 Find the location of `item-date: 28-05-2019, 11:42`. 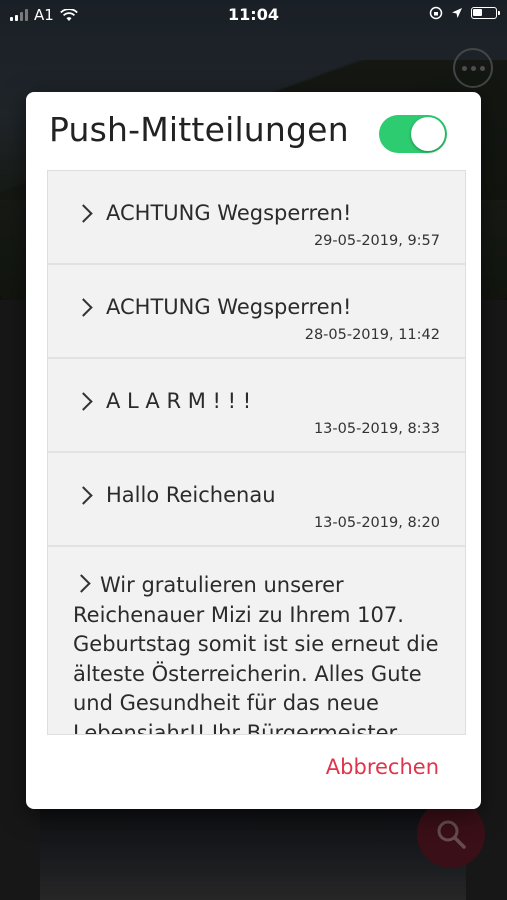

item-date: 28-05-2019, 11:42 is located at coordinates (372, 335).